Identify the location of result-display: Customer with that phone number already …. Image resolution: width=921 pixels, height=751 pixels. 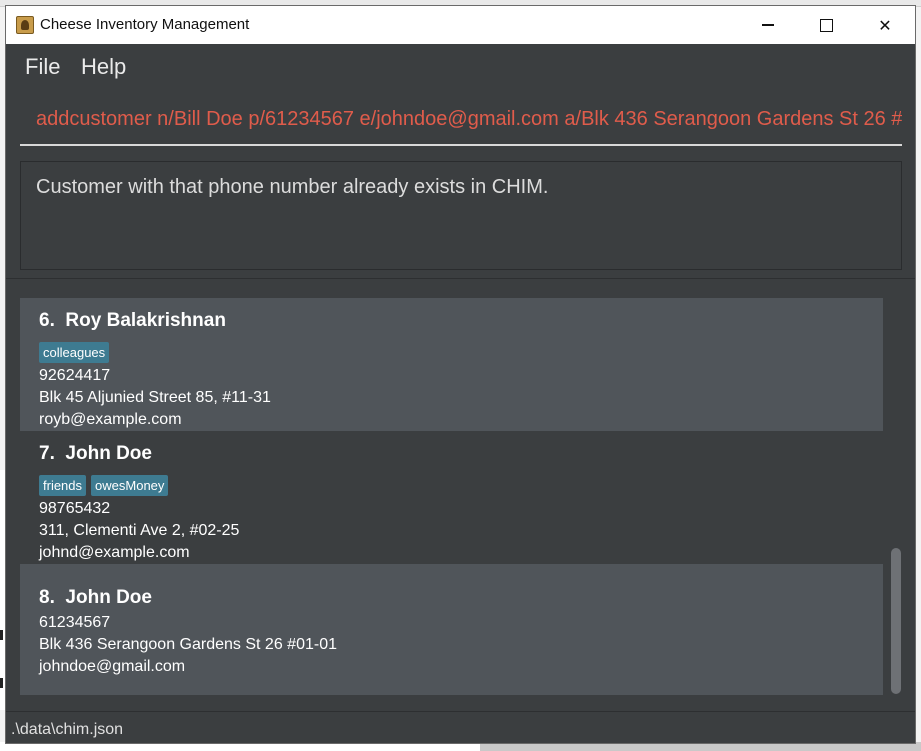
(461, 215).